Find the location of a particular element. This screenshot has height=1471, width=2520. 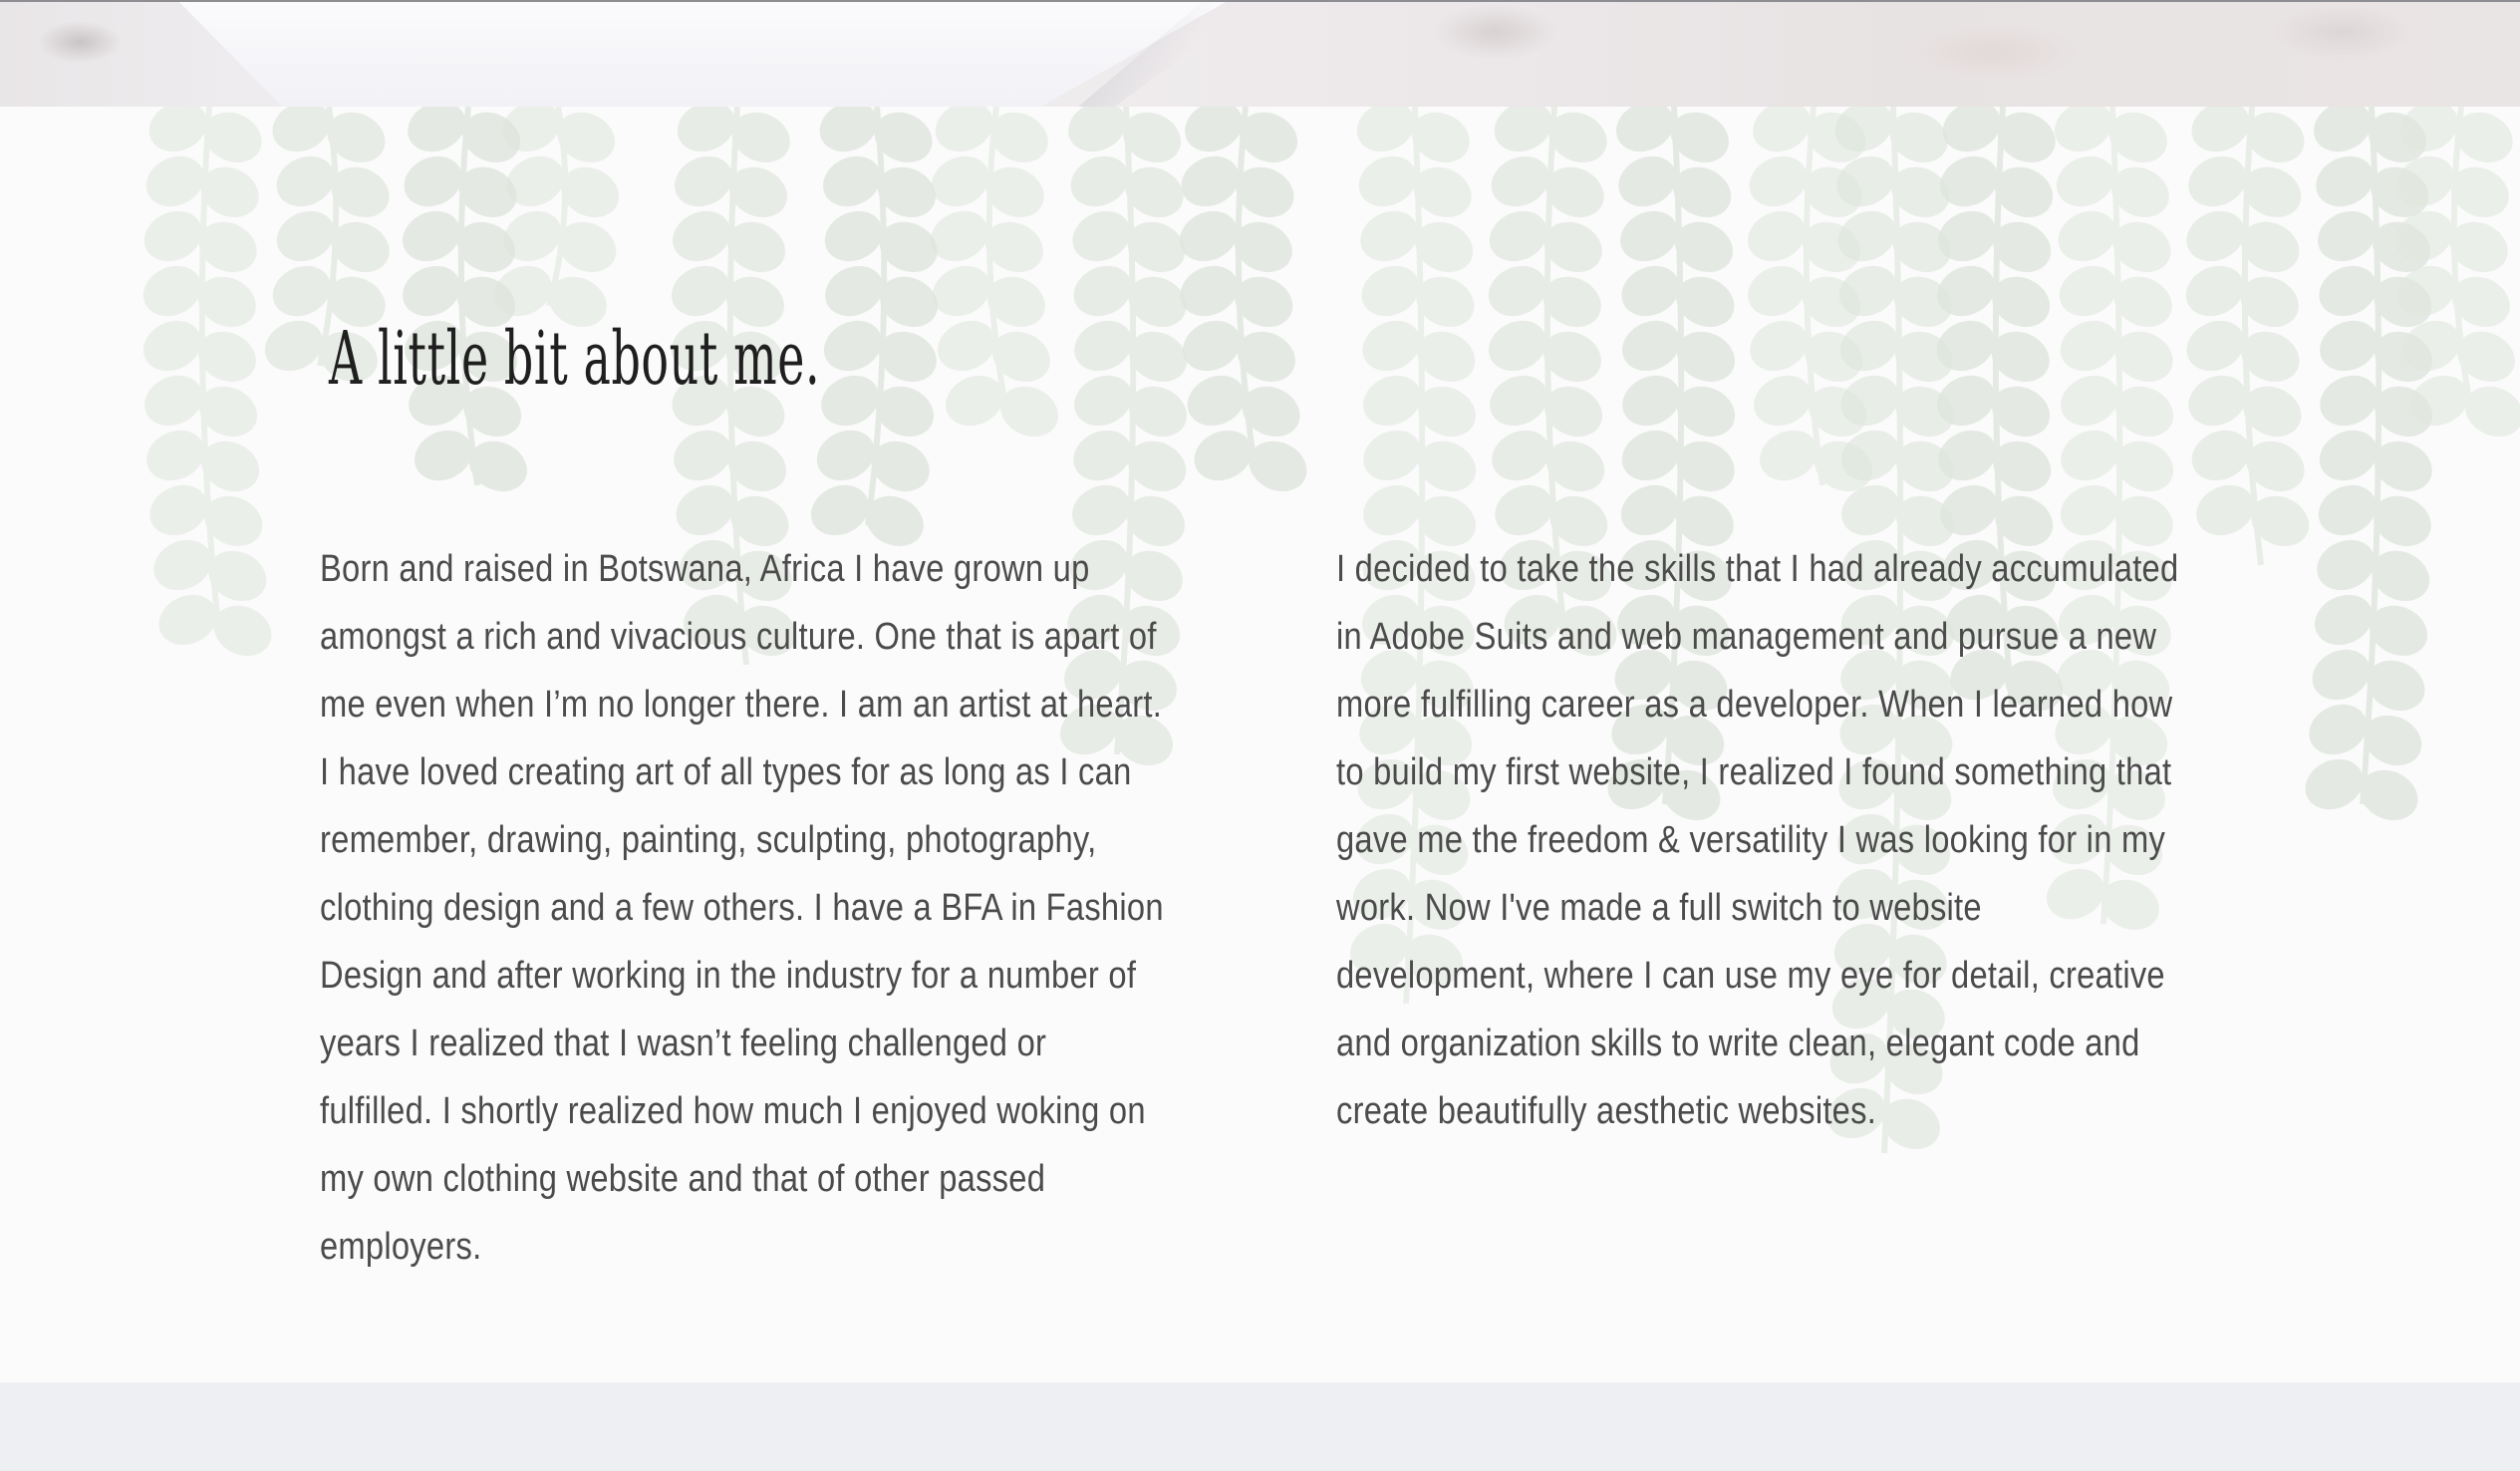

about-heading: A little bit about me. is located at coordinates (575, 359).